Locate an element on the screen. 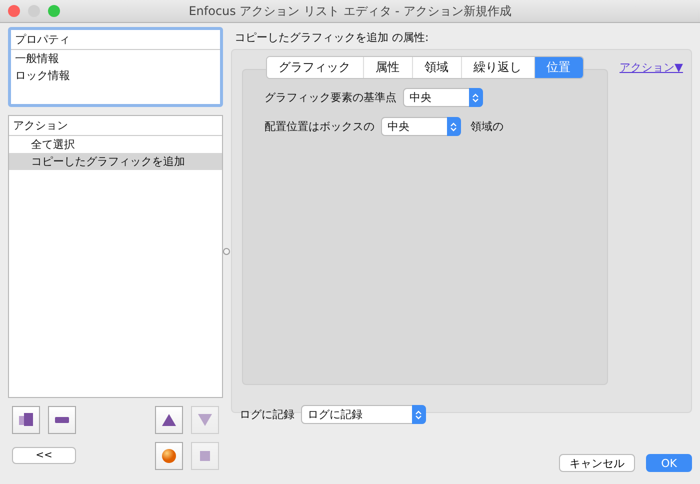  placement-dropdown: 中央 is located at coordinates (420, 126).